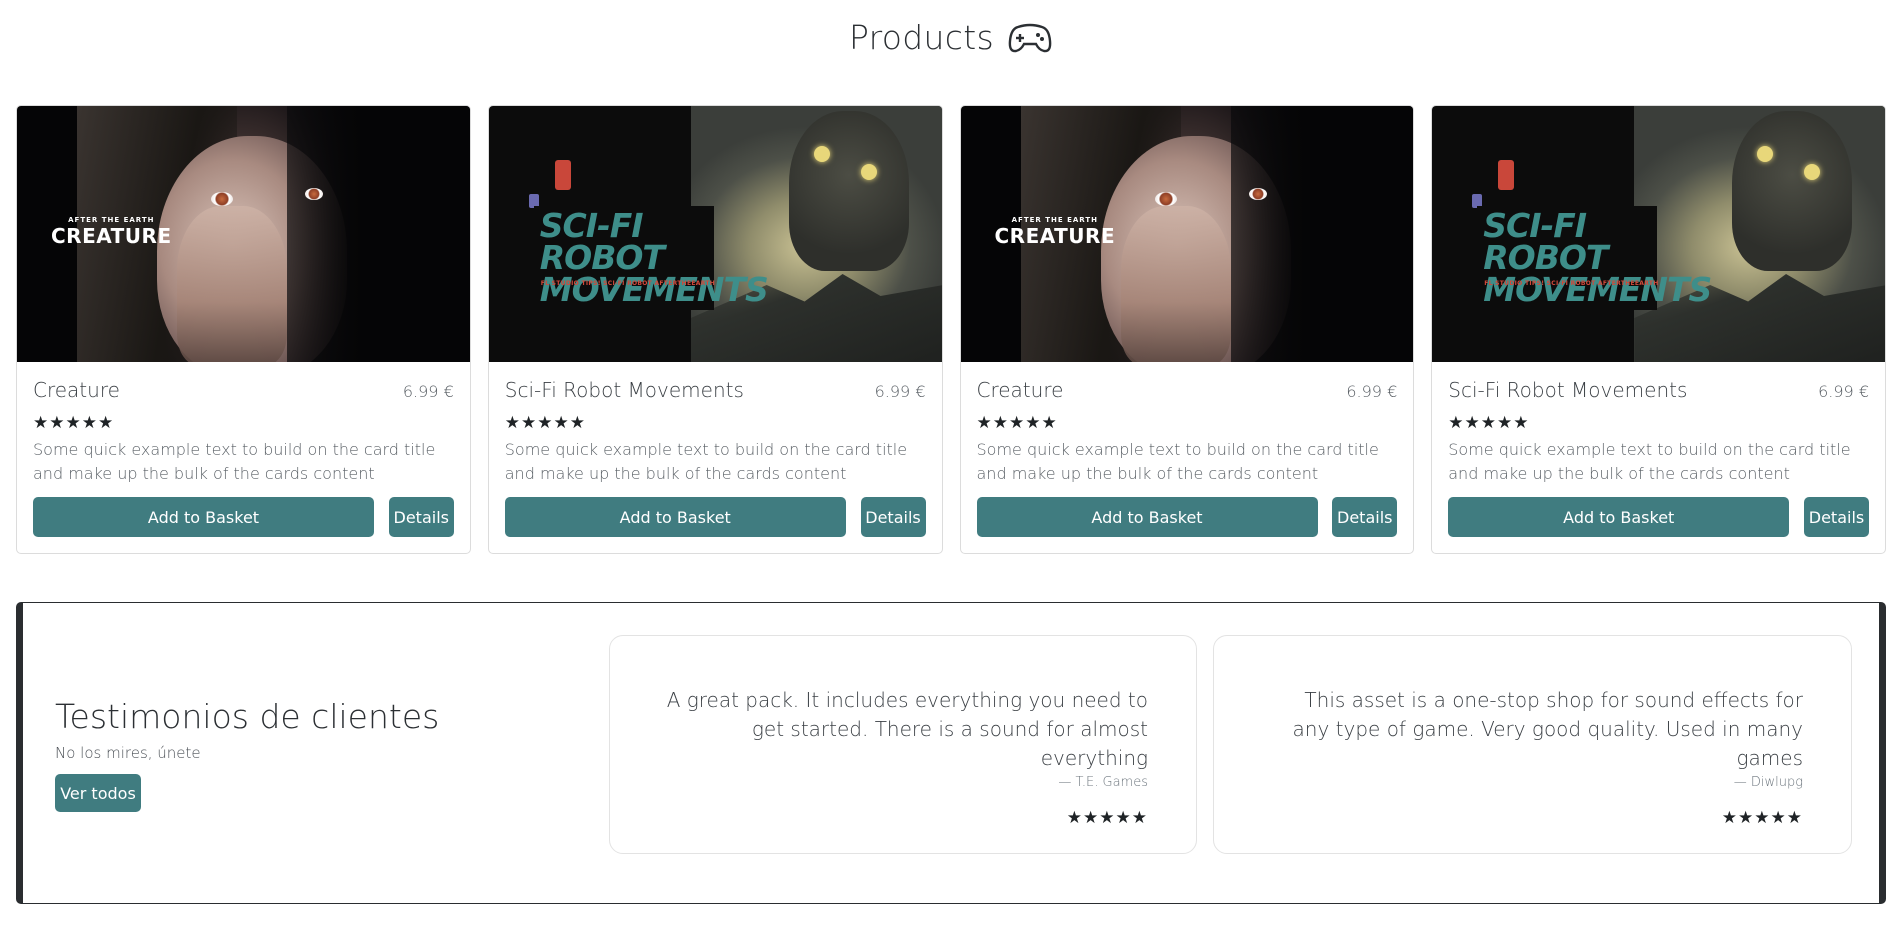  I want to click on view-all-button: Ver todos, so click(98, 793).